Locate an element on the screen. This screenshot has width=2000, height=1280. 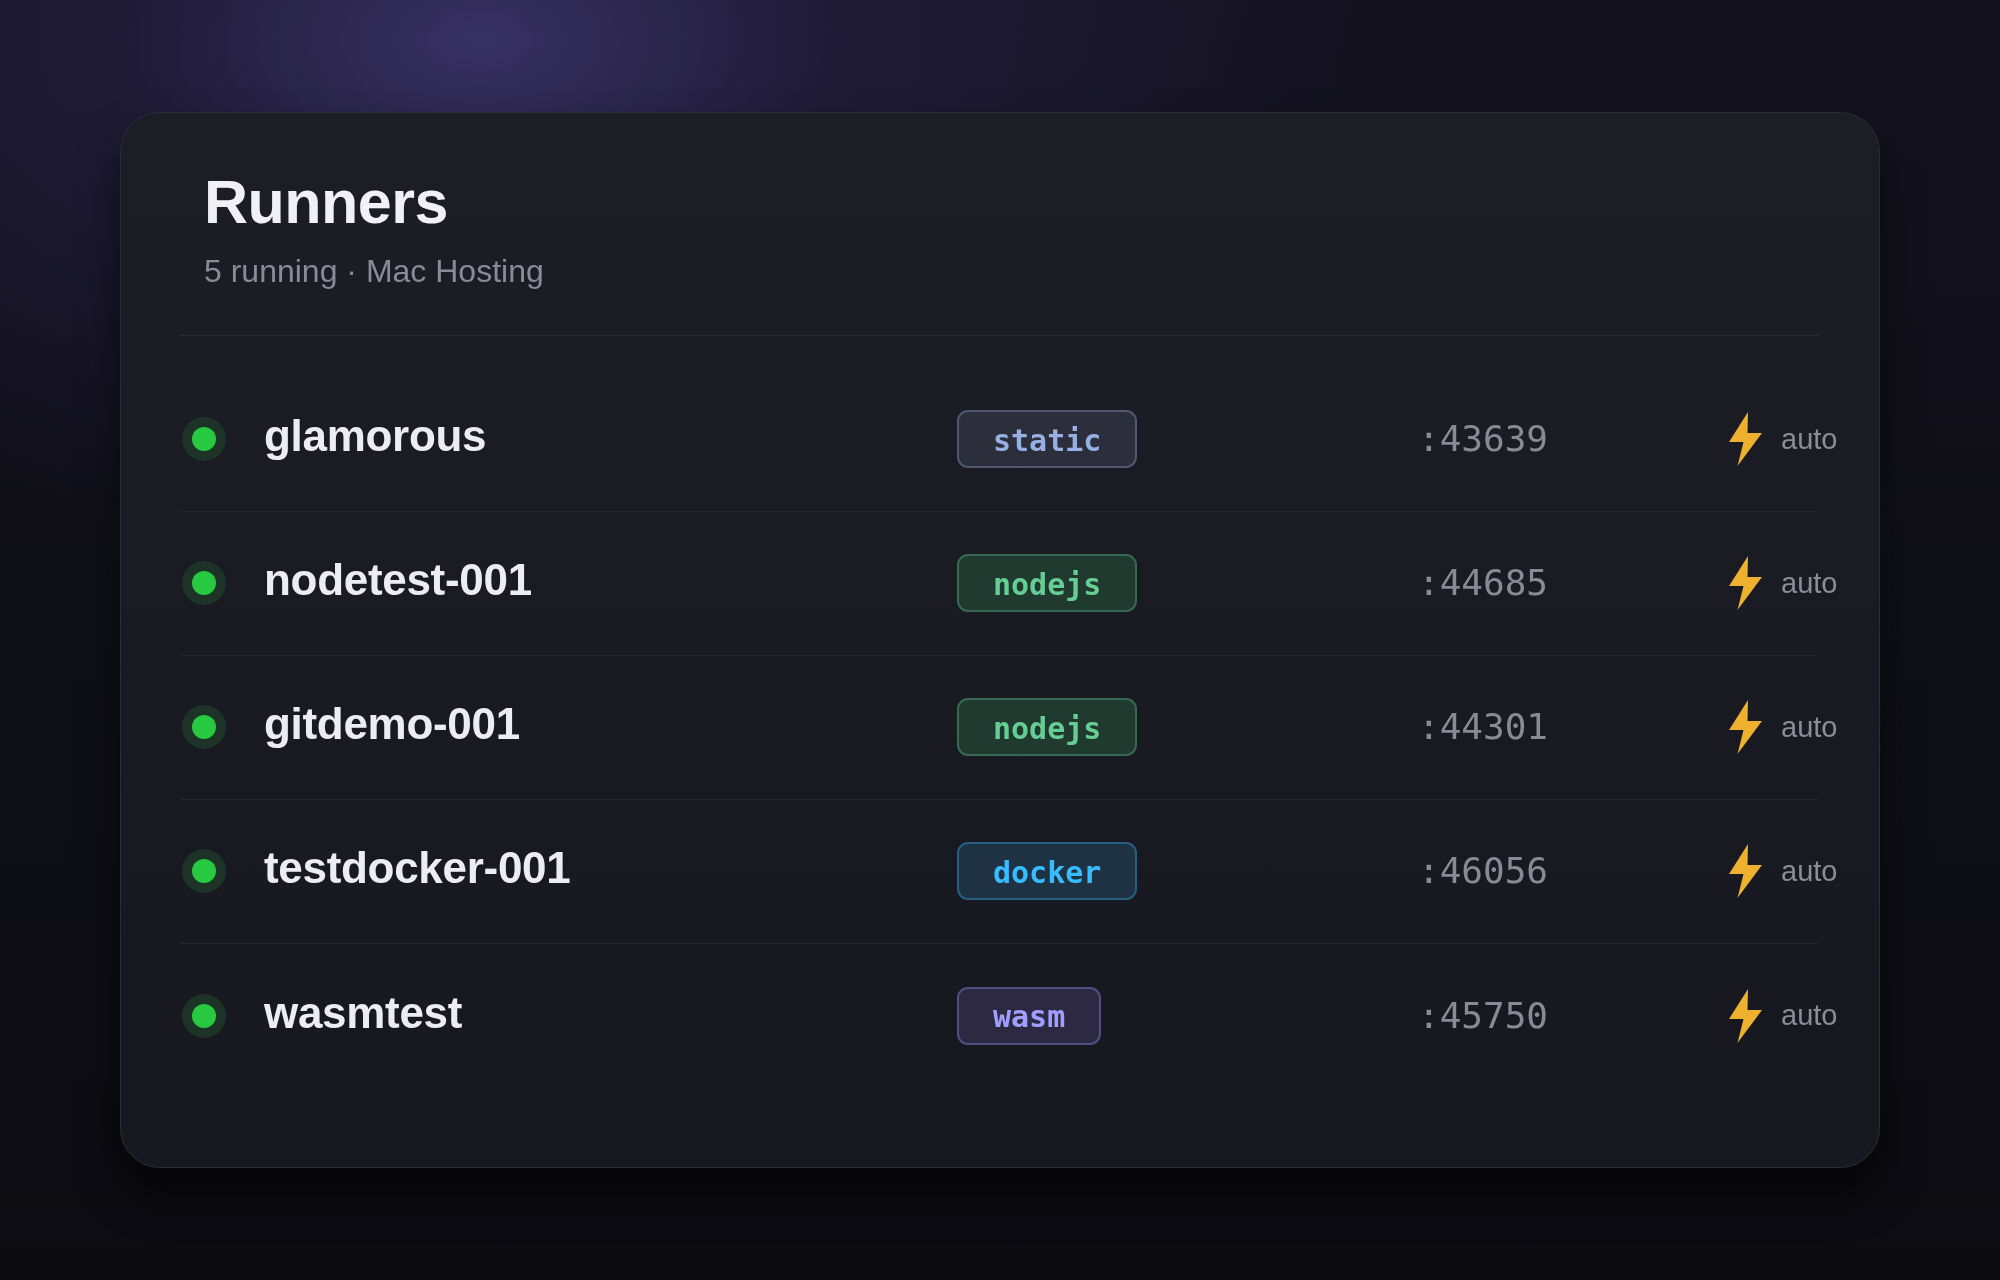
runtime-tag: wasm is located at coordinates (1029, 1015).